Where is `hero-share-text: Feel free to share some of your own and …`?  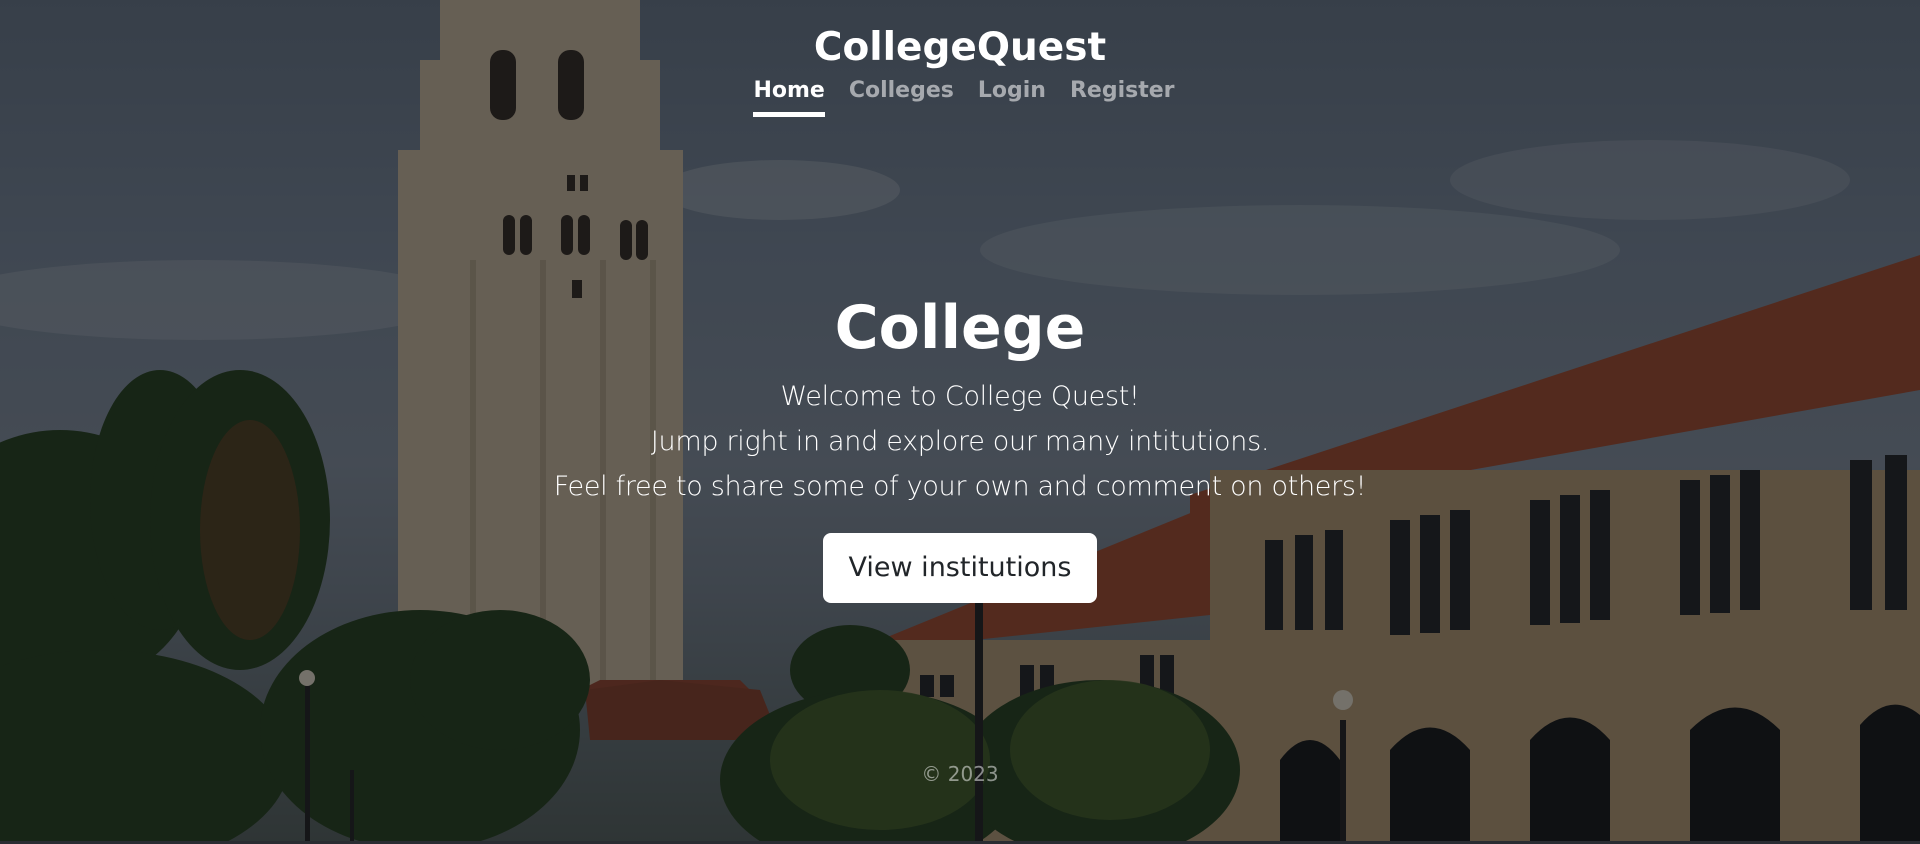 hero-share-text: Feel free to share some of your own and … is located at coordinates (960, 486).